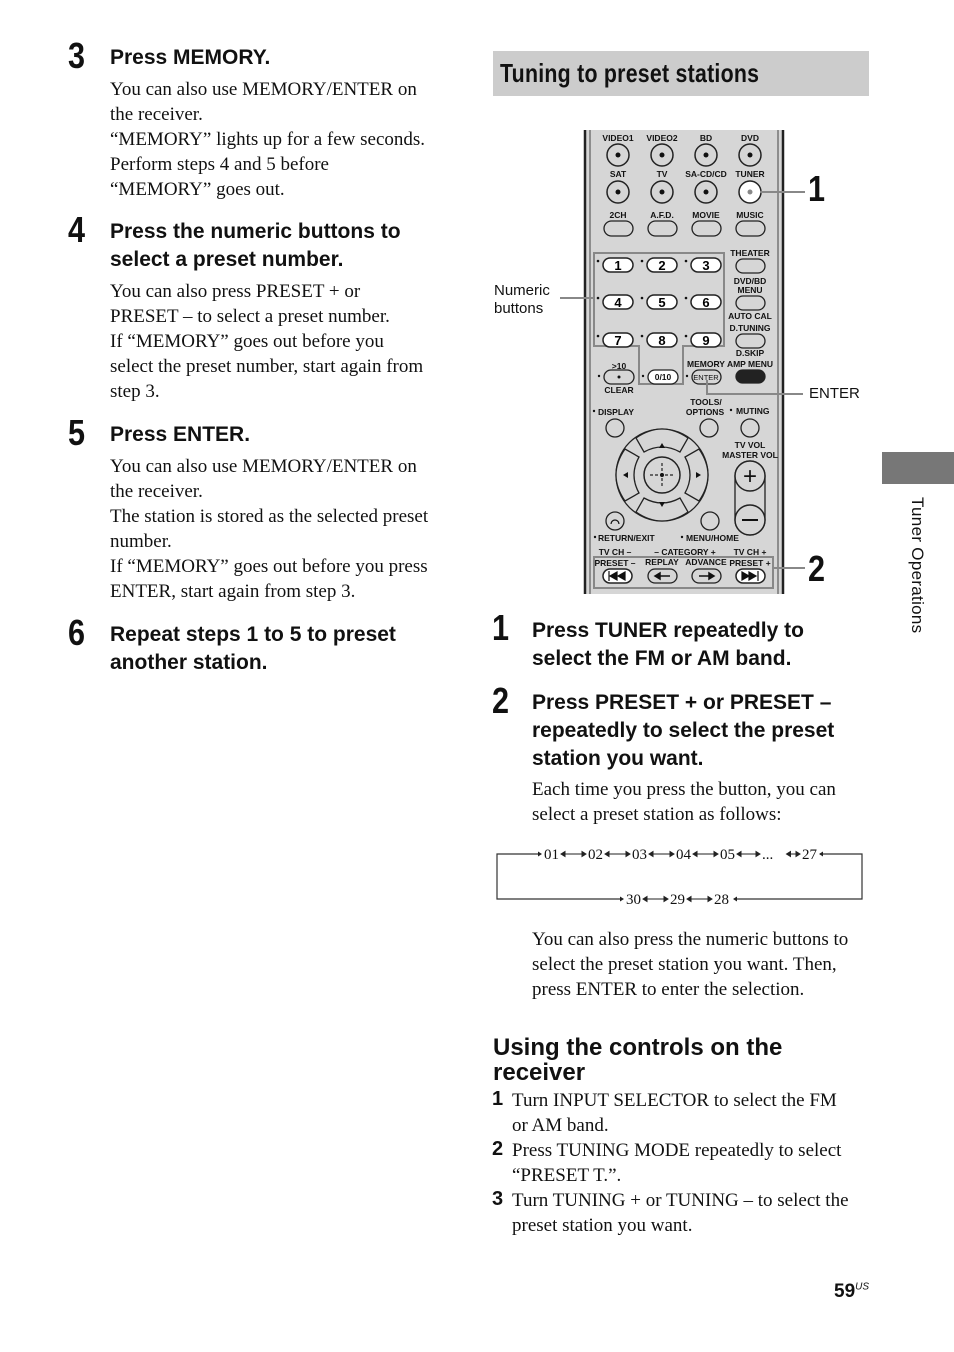  Describe the element at coordinates (749, 174) in the screenshot. I see `btn-label: TUNER` at that location.